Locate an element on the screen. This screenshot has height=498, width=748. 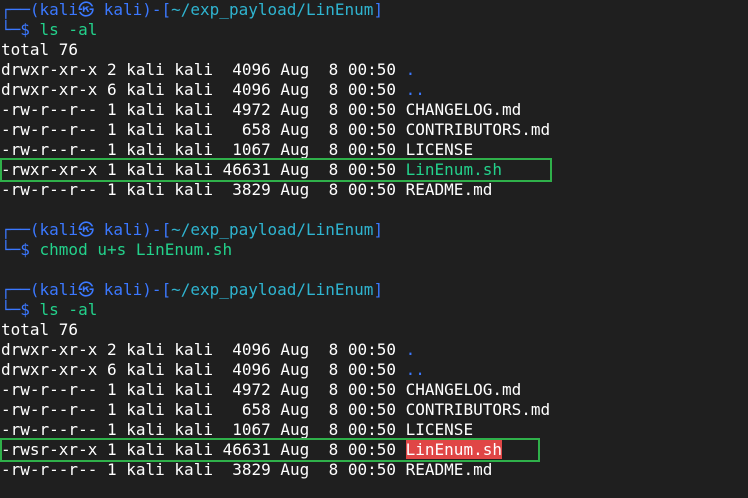
file-name: CHANGELOG.md is located at coordinates (463, 109).